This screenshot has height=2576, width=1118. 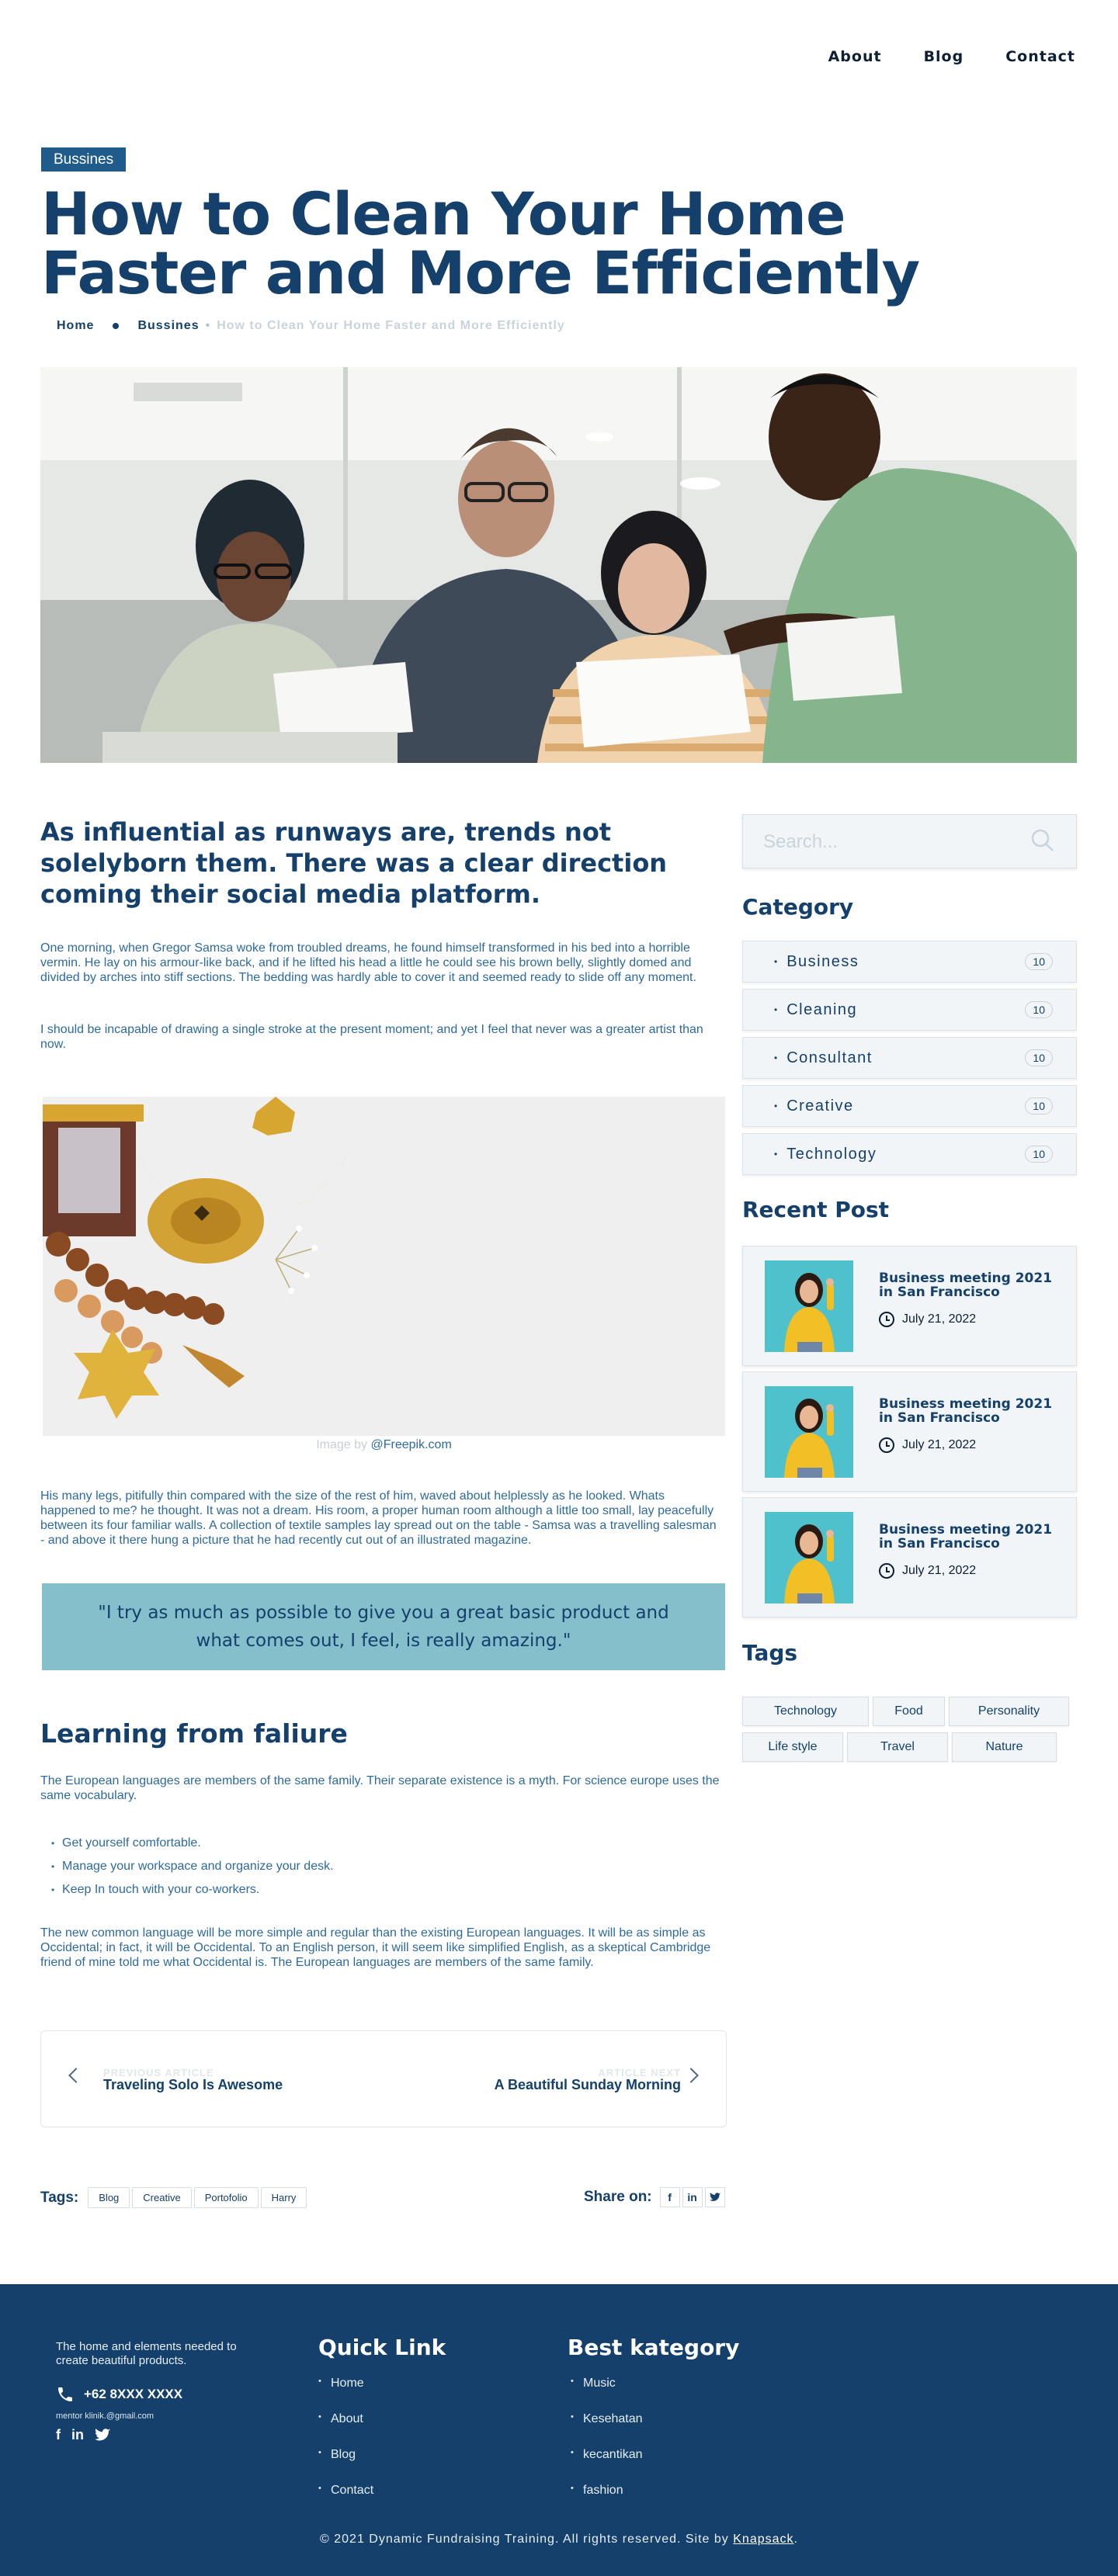 I want to click on caption-link: @Freepik.com, so click(x=411, y=1444).